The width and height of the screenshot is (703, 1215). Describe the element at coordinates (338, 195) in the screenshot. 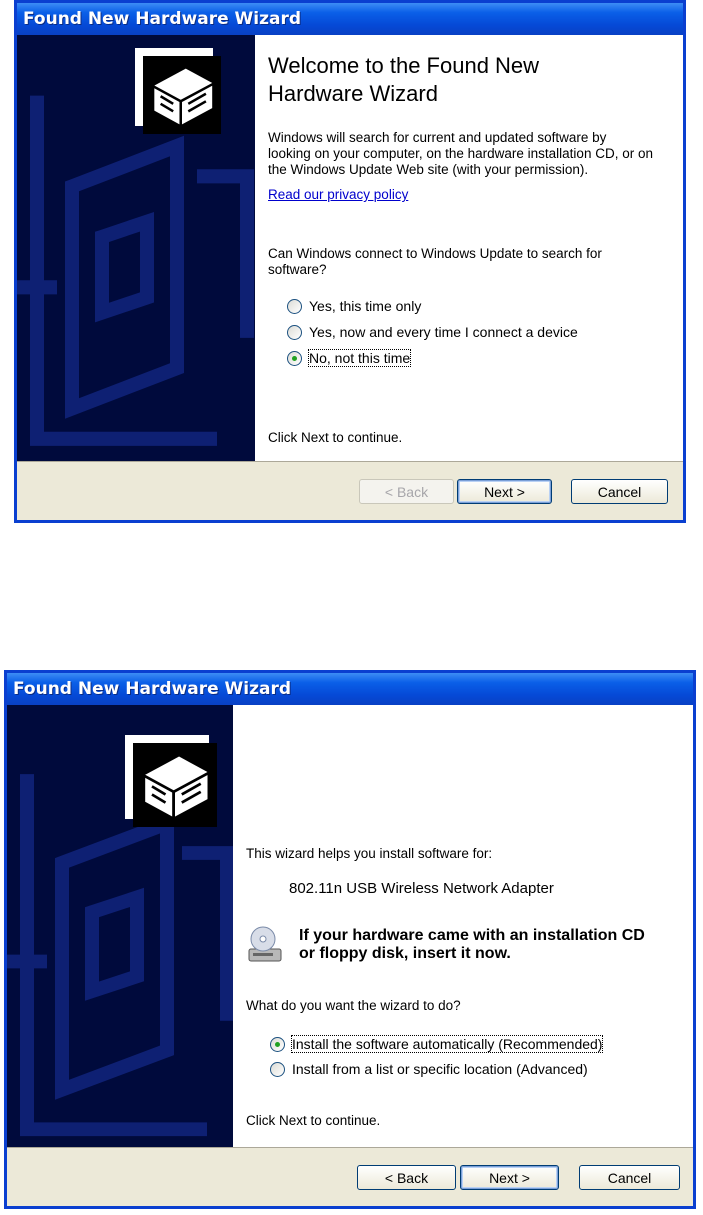

I see `privacy-policy-link: Read our privacy policy` at that location.